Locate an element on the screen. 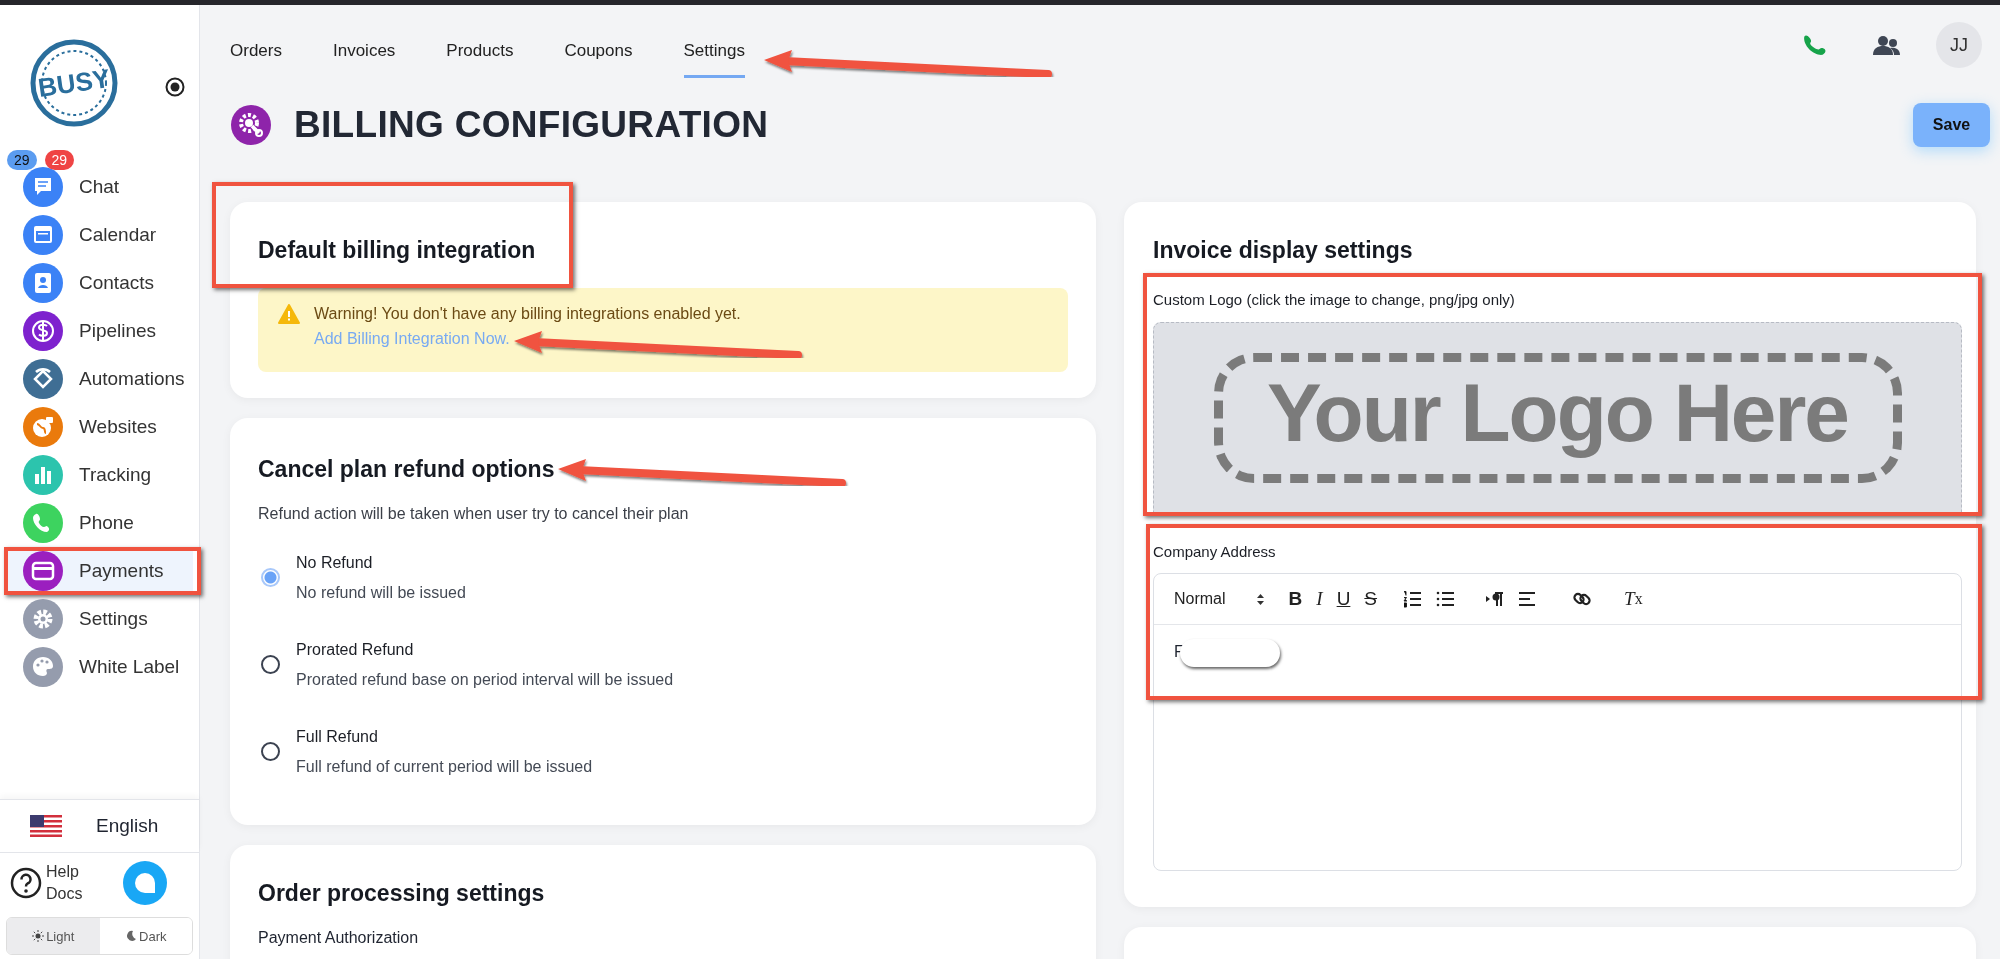 The width and height of the screenshot is (2000, 959). align-left-icon is located at coordinates (1528, 599).